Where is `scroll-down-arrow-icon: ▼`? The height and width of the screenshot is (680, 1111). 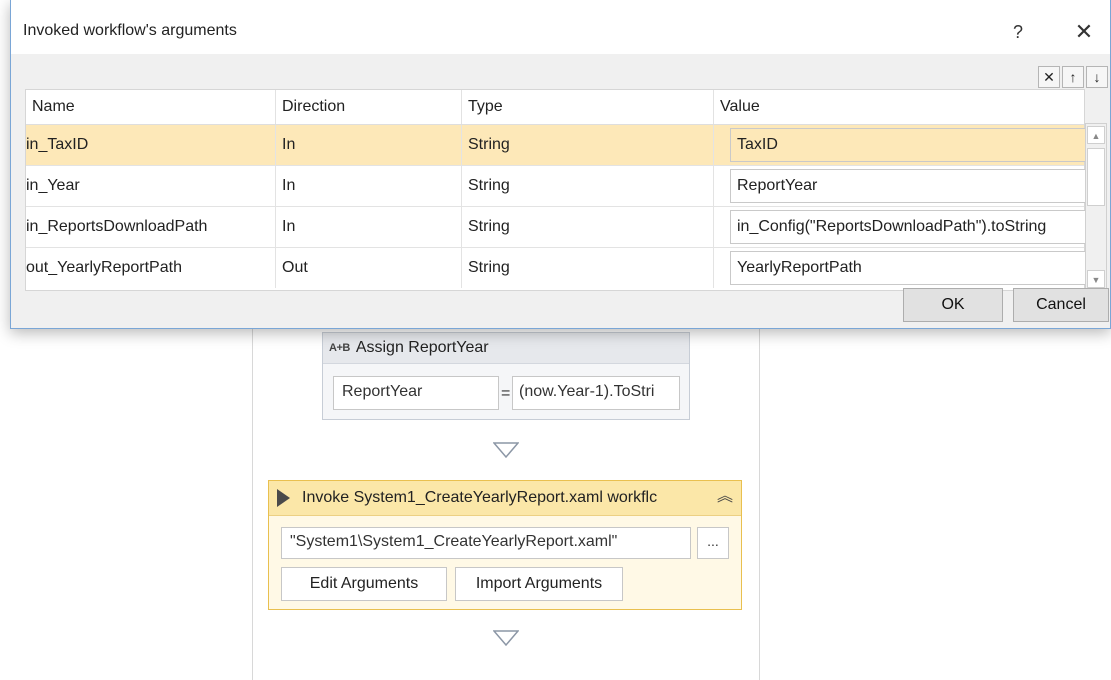
scroll-down-arrow-icon: ▼ is located at coordinates (1096, 279).